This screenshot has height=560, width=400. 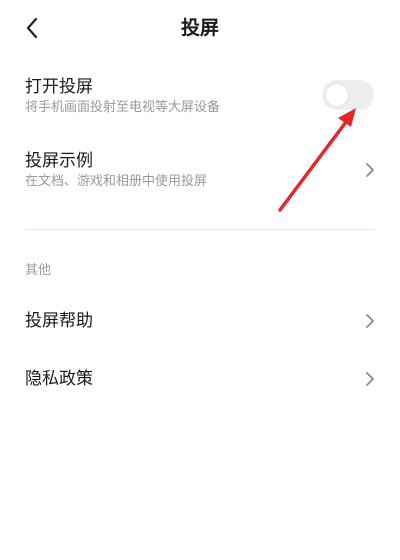 I want to click on page-title: 投屏, so click(x=199, y=28).